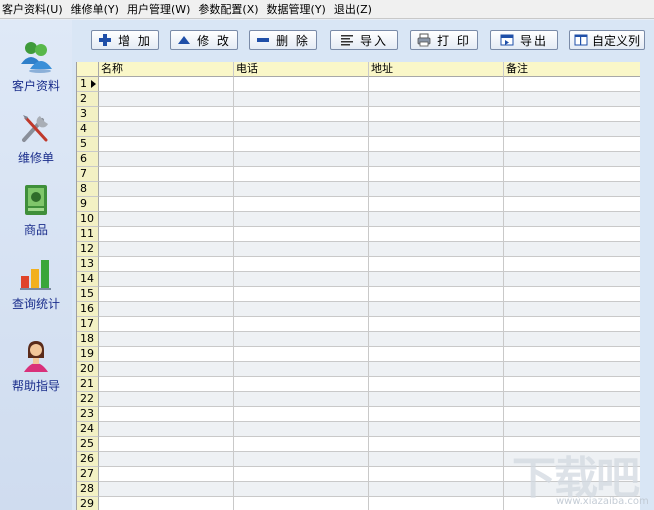 Image resolution: width=654 pixels, height=510 pixels. What do you see at coordinates (88, 309) in the screenshot?
I see `row-number: 16` at bounding box center [88, 309].